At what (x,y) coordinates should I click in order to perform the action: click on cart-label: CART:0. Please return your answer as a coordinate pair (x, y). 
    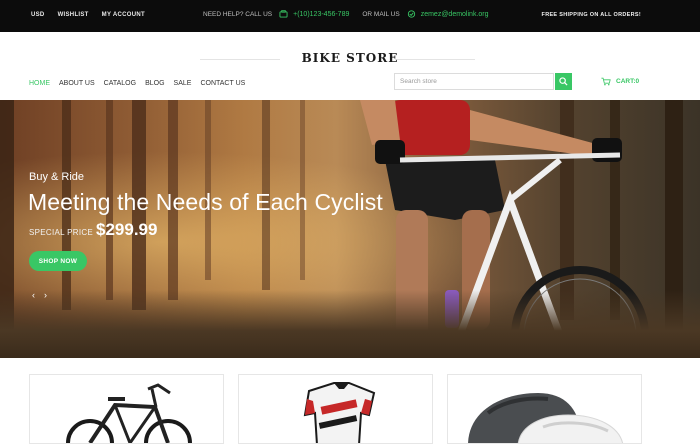
    Looking at the image, I should click on (628, 81).